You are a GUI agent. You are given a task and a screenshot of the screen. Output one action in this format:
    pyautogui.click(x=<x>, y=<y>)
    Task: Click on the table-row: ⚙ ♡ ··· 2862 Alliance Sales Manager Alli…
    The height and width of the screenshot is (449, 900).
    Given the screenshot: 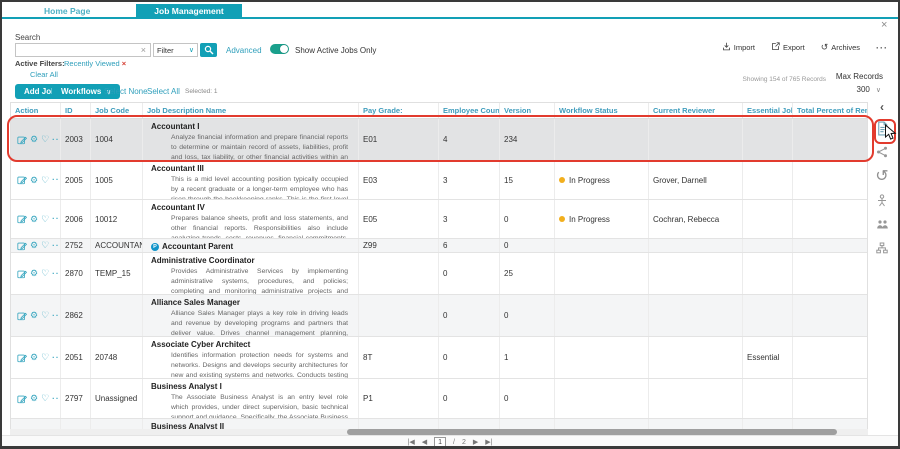 What is the action you would take?
    pyautogui.click(x=439, y=316)
    